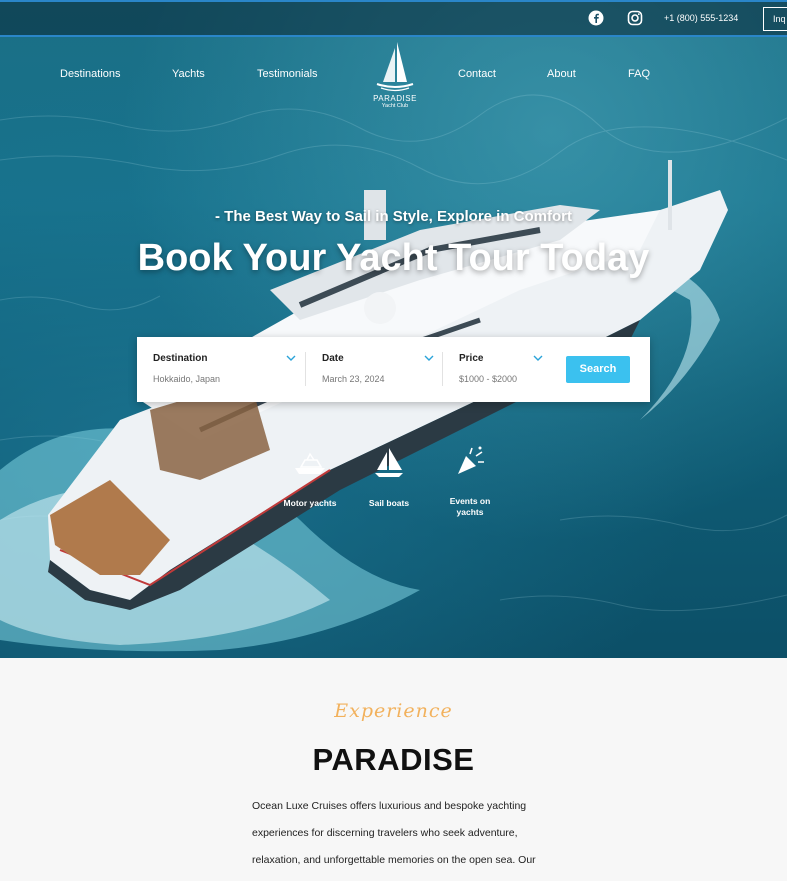 This screenshot has height=881, width=787. Describe the element at coordinates (488, 379) in the screenshot. I see `price-value: $1000 - $2000` at that location.